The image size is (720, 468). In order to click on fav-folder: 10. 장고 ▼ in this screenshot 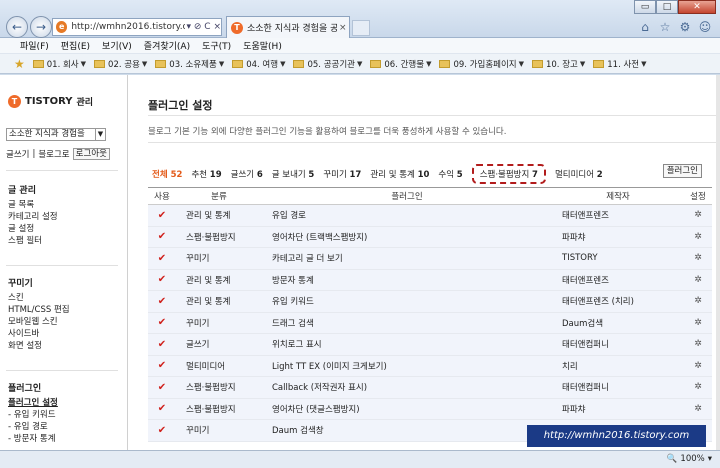, I will do `click(558, 64)`.